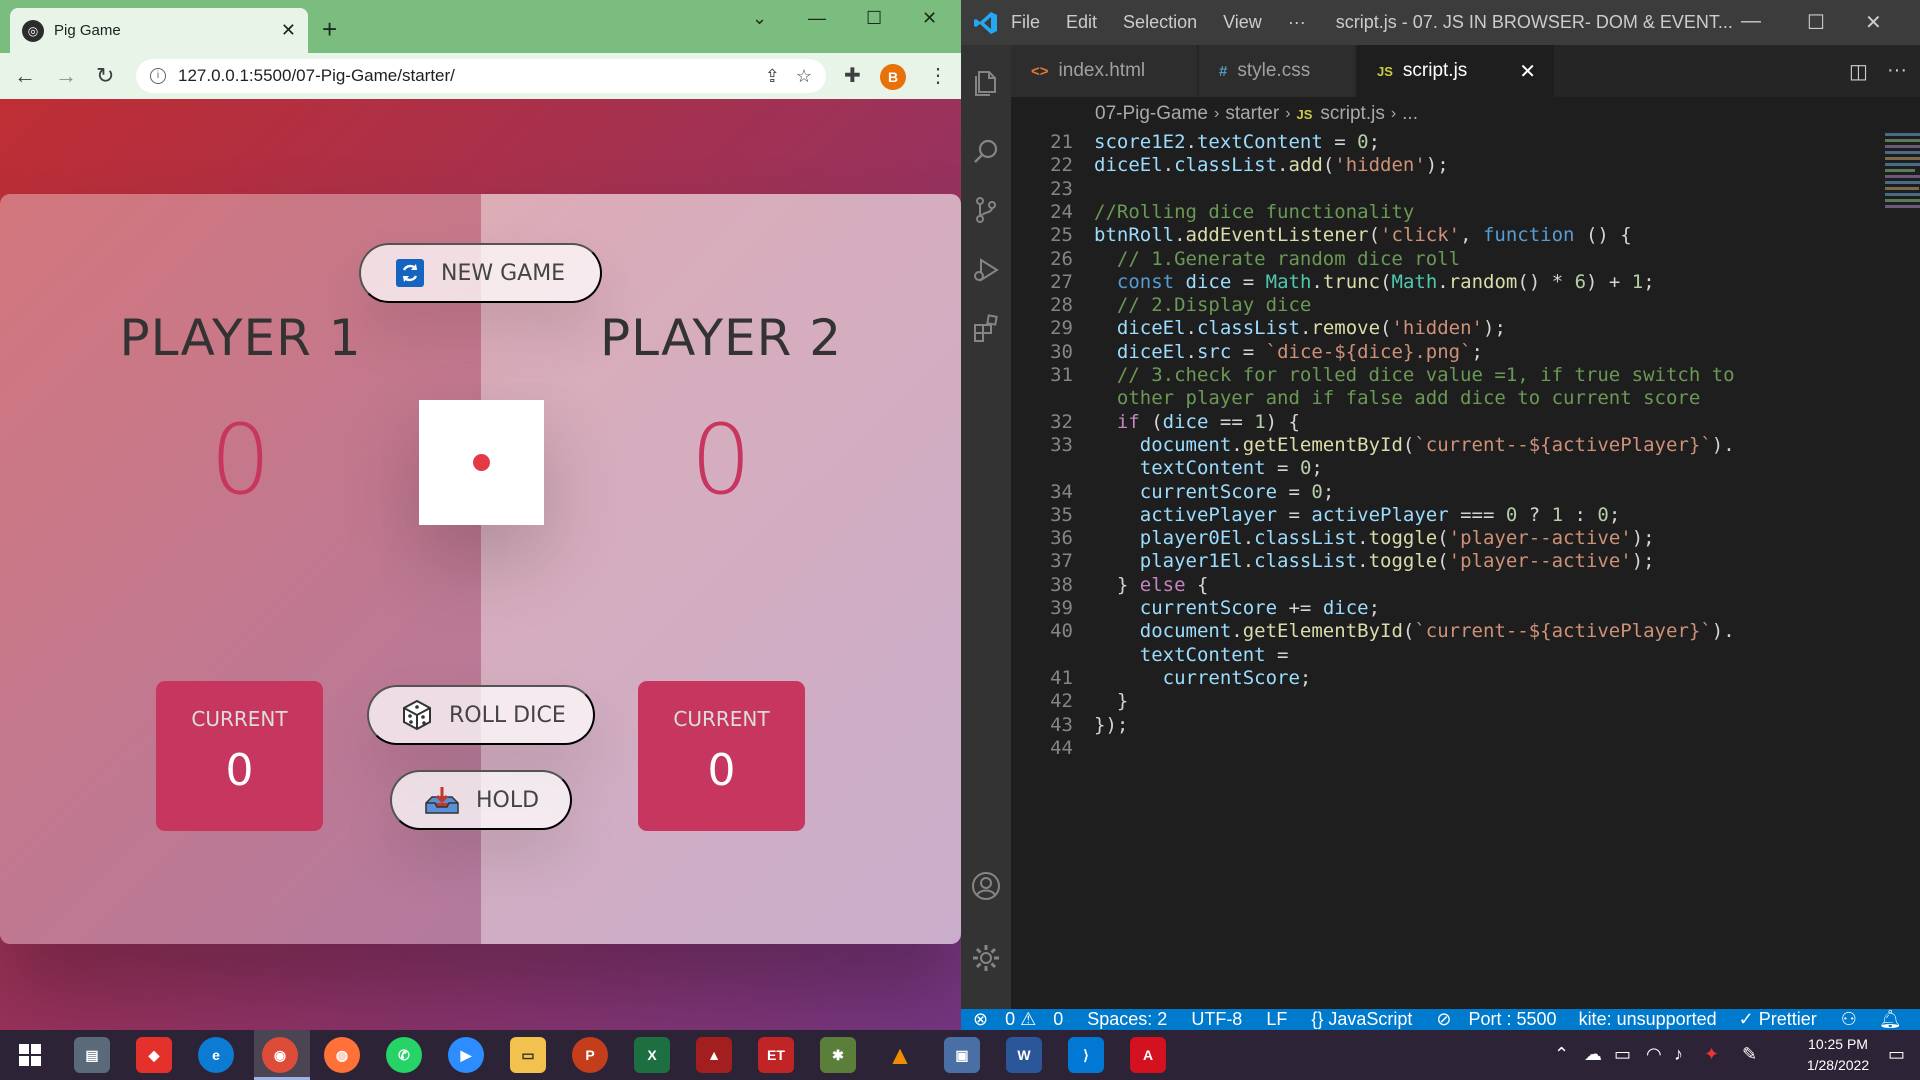 This screenshot has height=1080, width=1920. Describe the element at coordinates (1276, 1019) in the screenshot. I see `eol-status: LF` at that location.